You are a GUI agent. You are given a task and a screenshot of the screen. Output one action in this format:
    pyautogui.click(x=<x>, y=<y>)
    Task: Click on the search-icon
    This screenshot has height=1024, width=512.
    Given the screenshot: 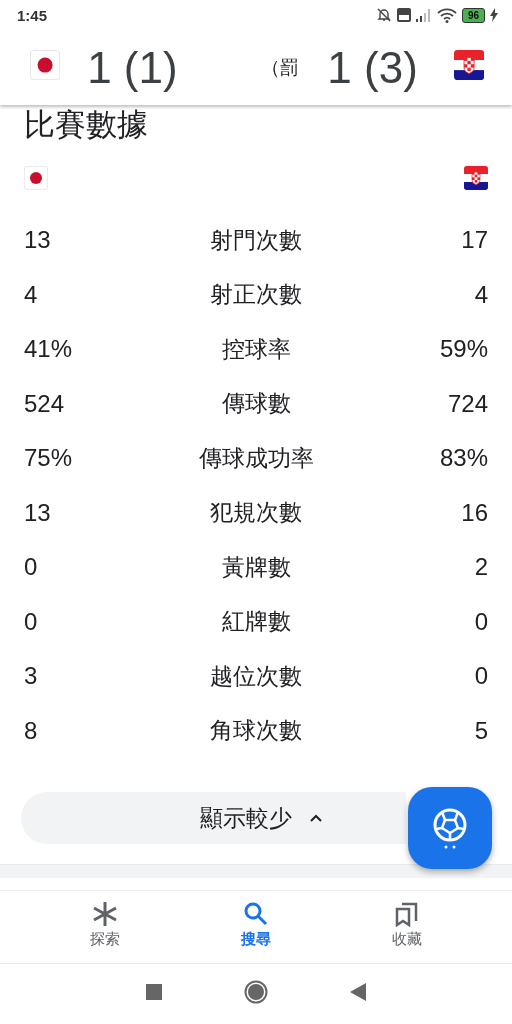 What is the action you would take?
    pyautogui.click(x=256, y=914)
    